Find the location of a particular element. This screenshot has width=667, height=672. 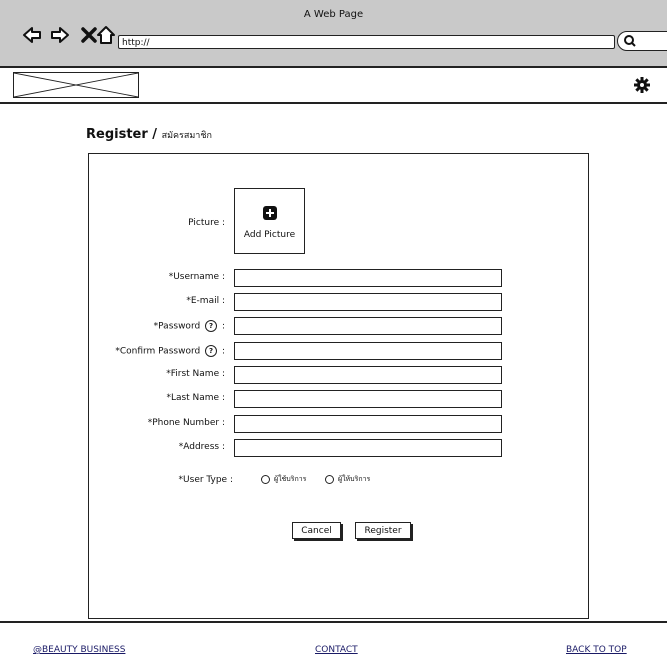

picture-label: Picture : is located at coordinates (206, 223).